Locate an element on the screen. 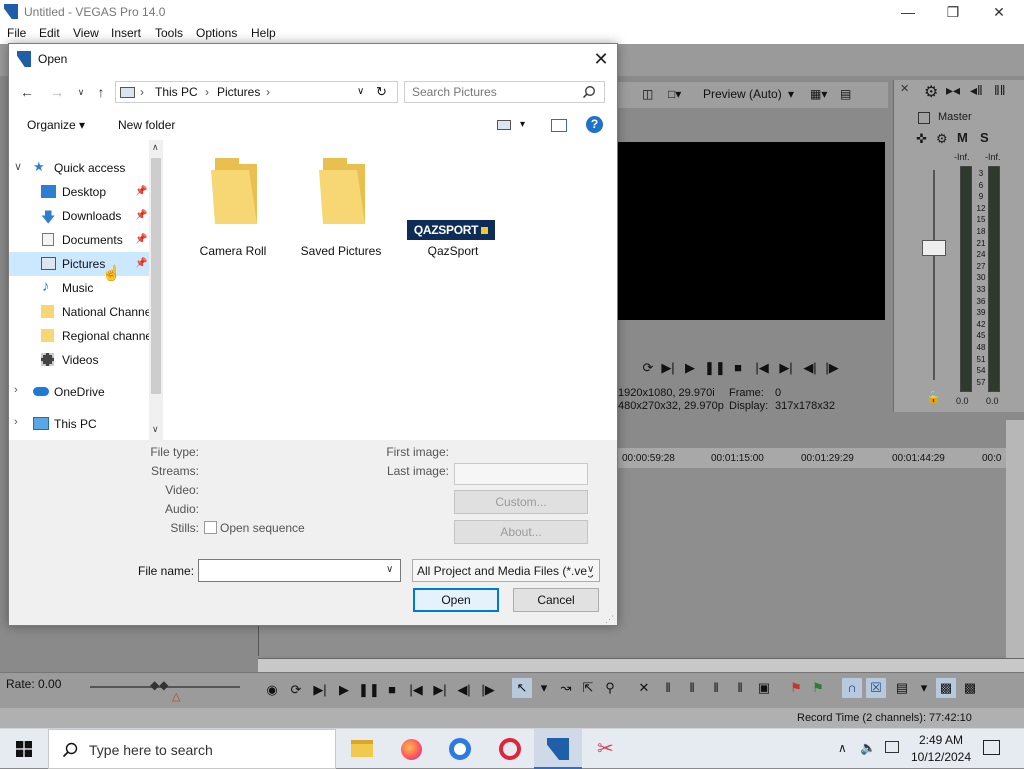 The image size is (1024, 769). preview-pane-icon is located at coordinates (559, 125).